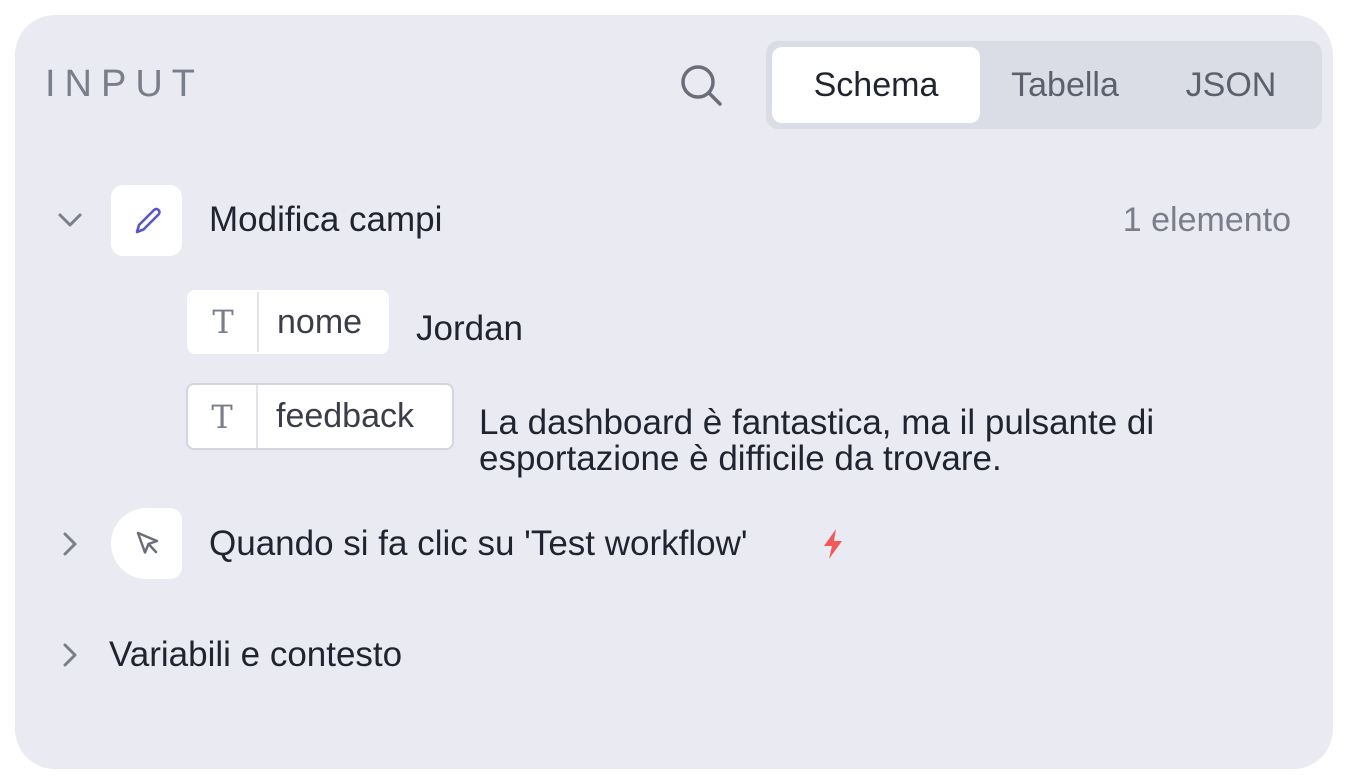  What do you see at coordinates (1065, 85) in the screenshot?
I see `tab-tabella: Tabella` at bounding box center [1065, 85].